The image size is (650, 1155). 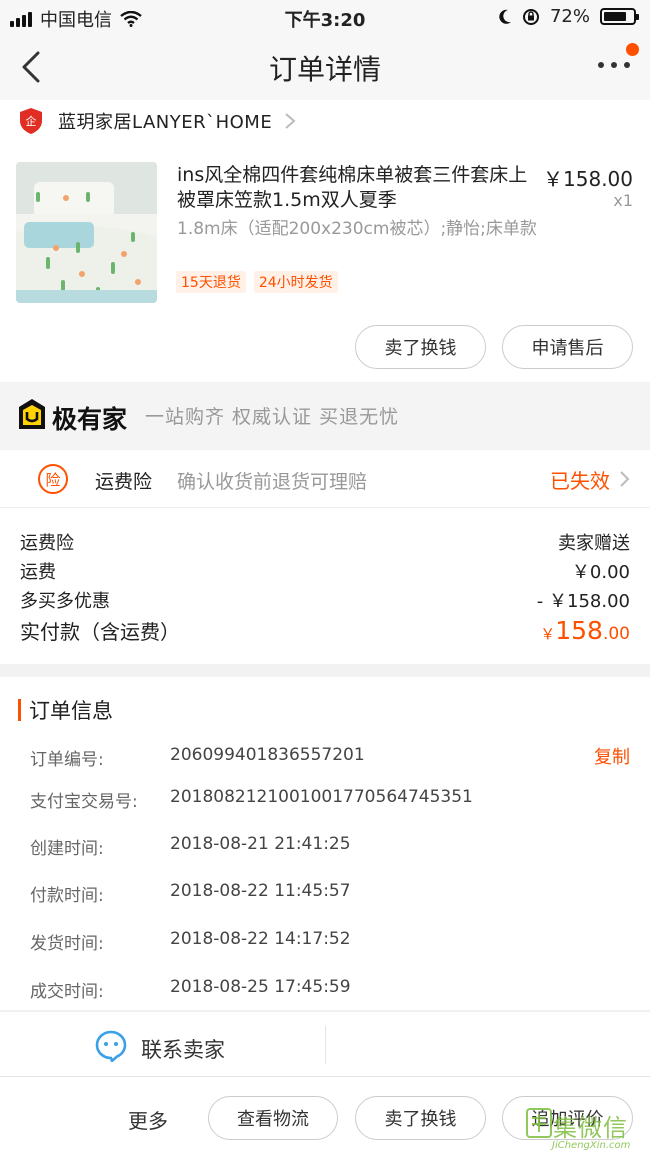 What do you see at coordinates (67, 849) in the screenshot?
I see `info-label: 创建时间:` at bounding box center [67, 849].